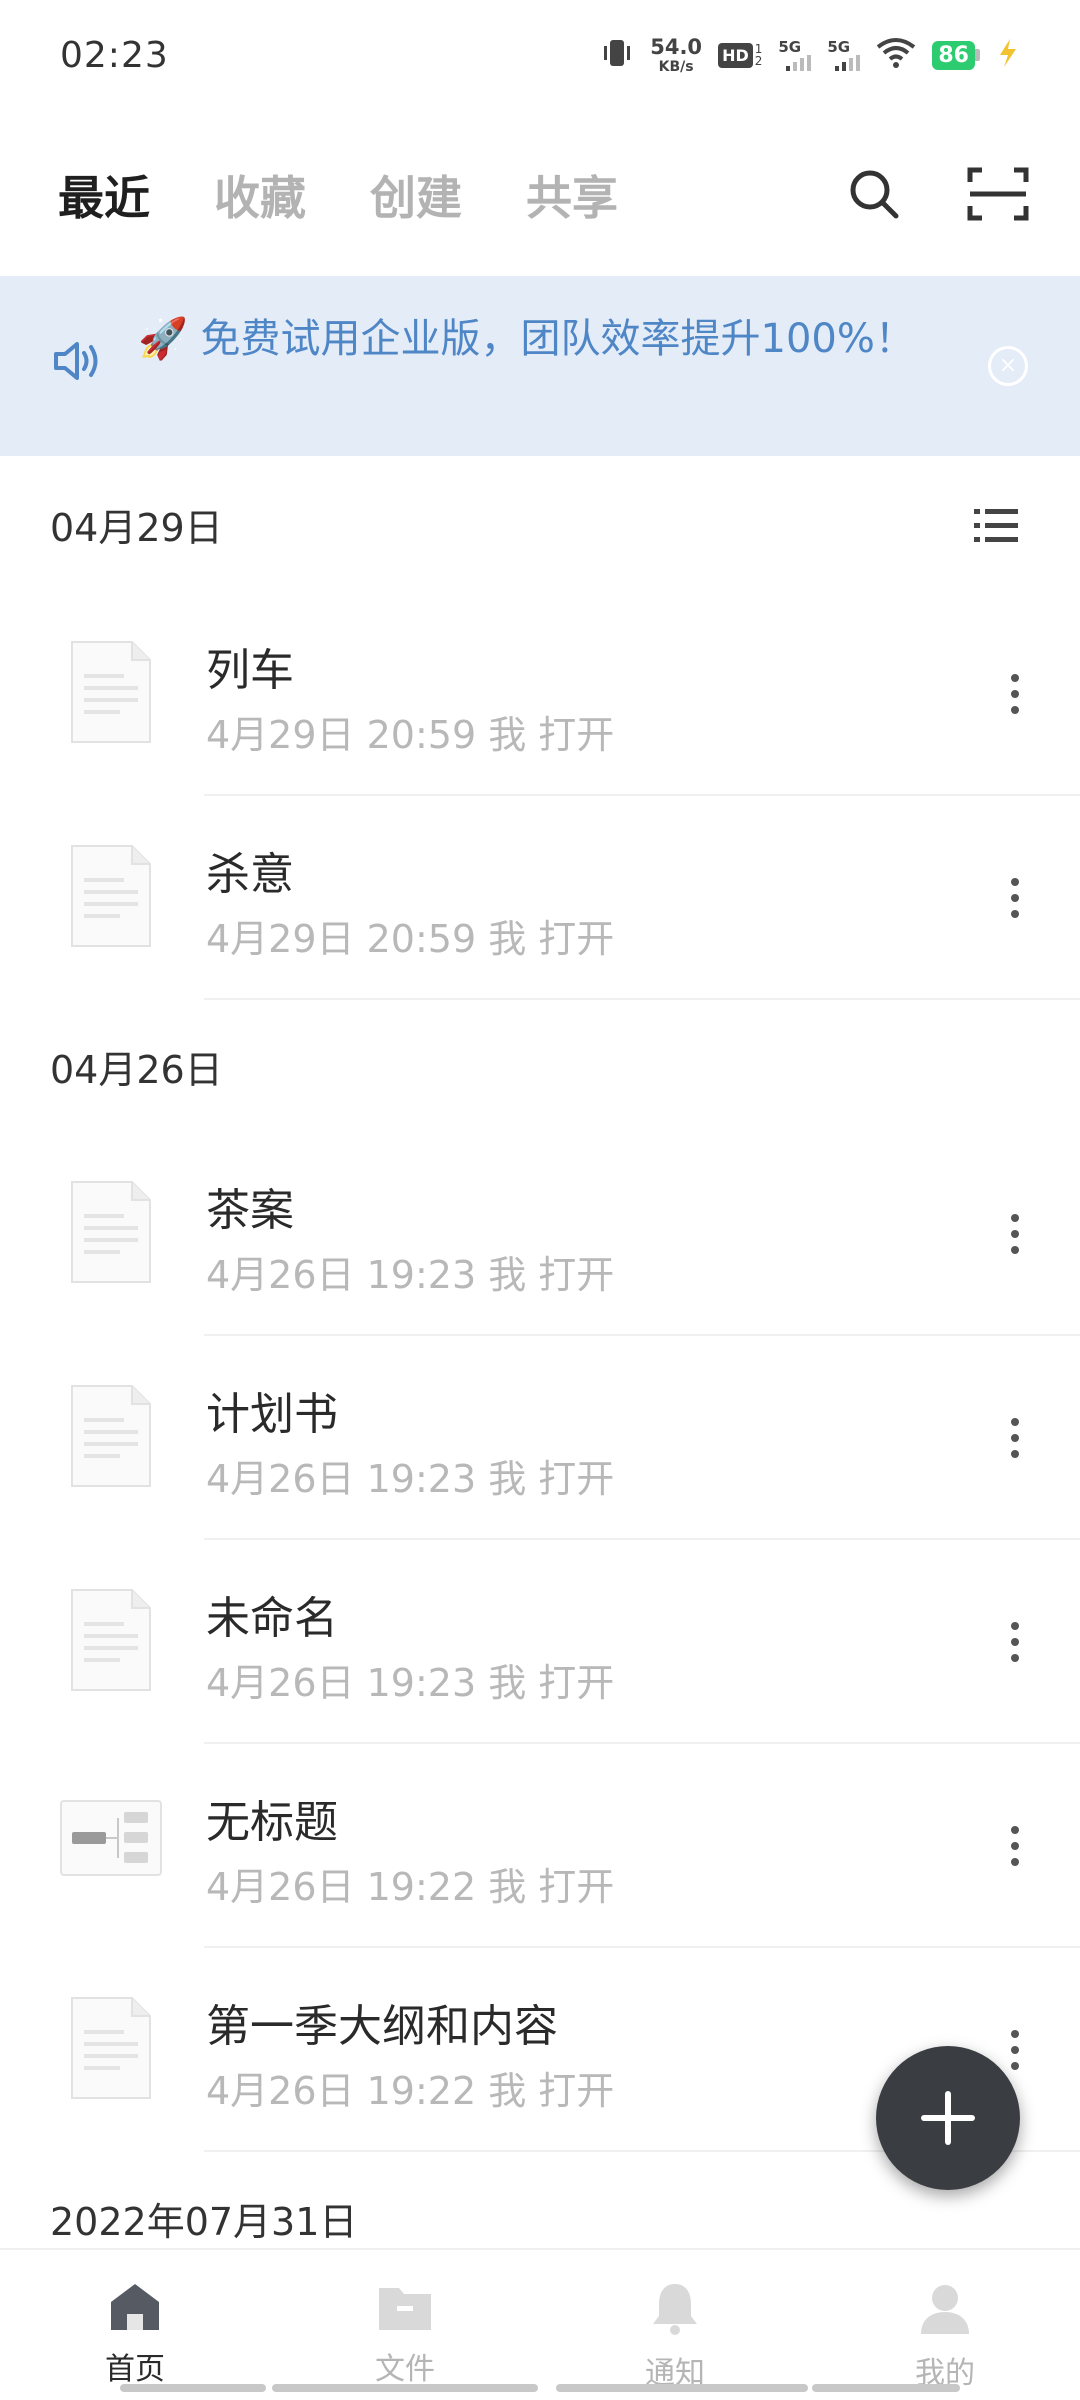 The width and height of the screenshot is (1080, 2400). Describe the element at coordinates (382, 2026) in the screenshot. I see `file-title: 第一季大纲和内容` at that location.